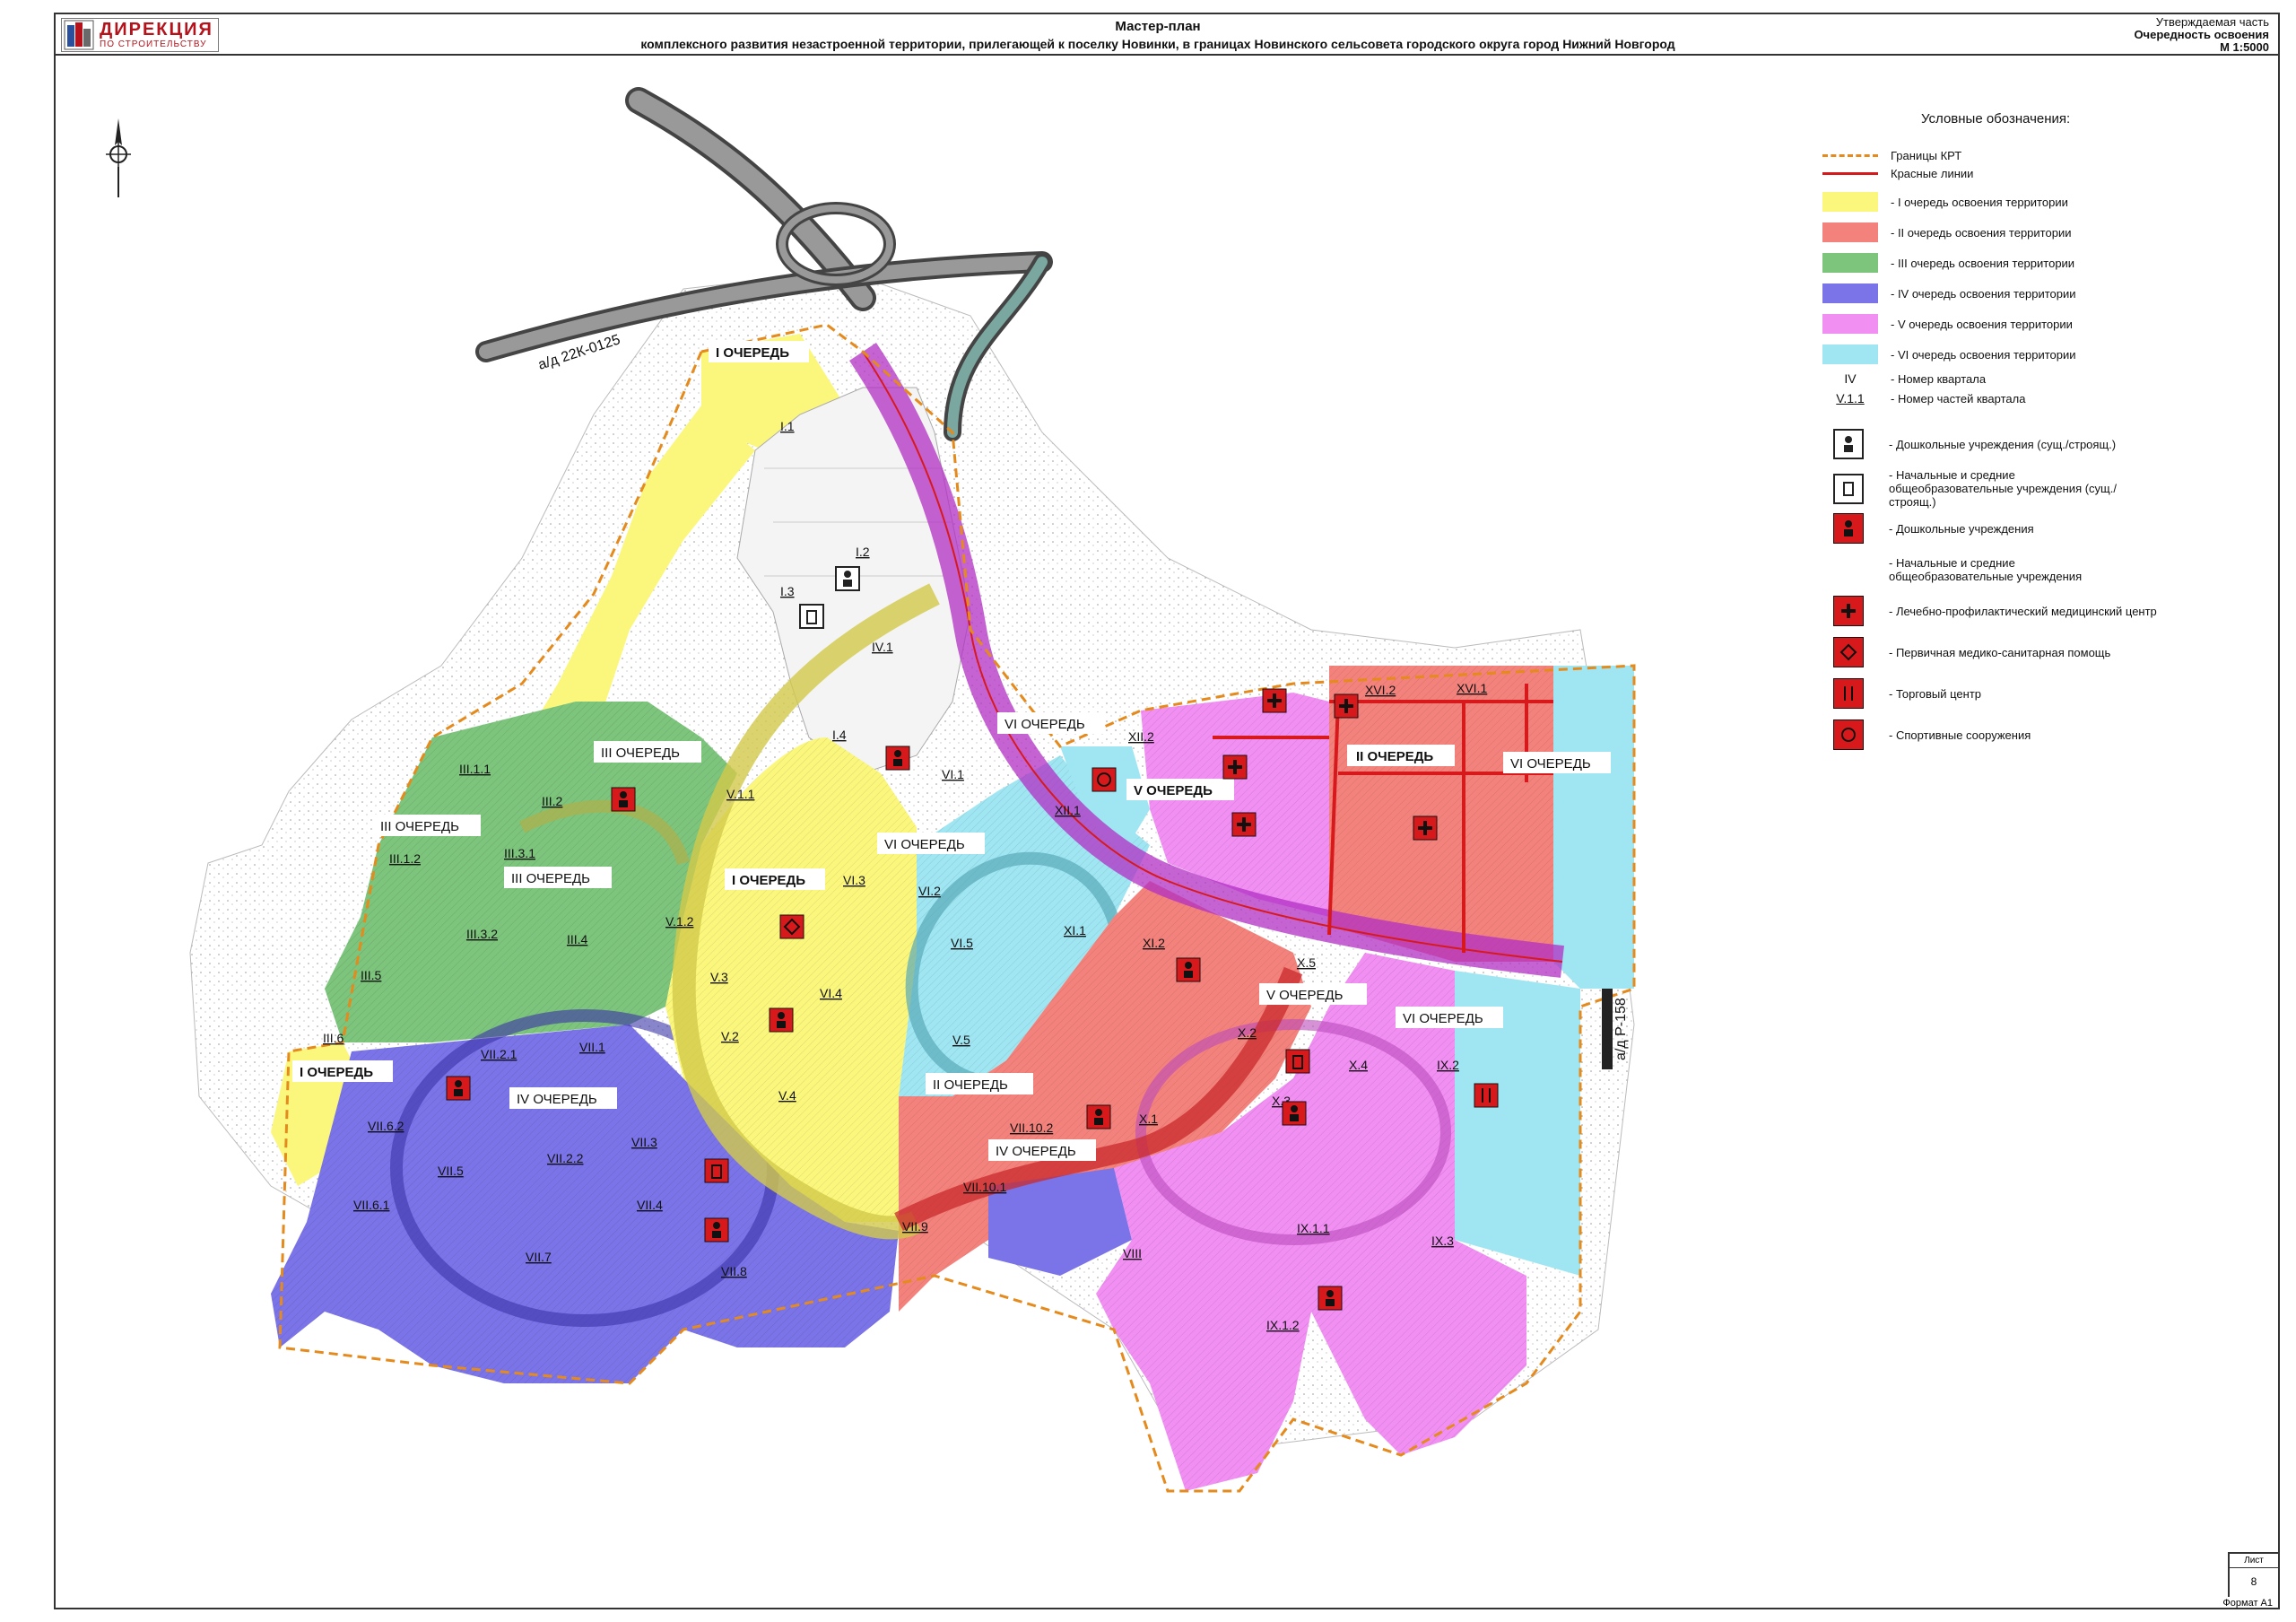  What do you see at coordinates (2247, 1603) in the screenshot?
I see `format-label: Формат А1` at bounding box center [2247, 1603].